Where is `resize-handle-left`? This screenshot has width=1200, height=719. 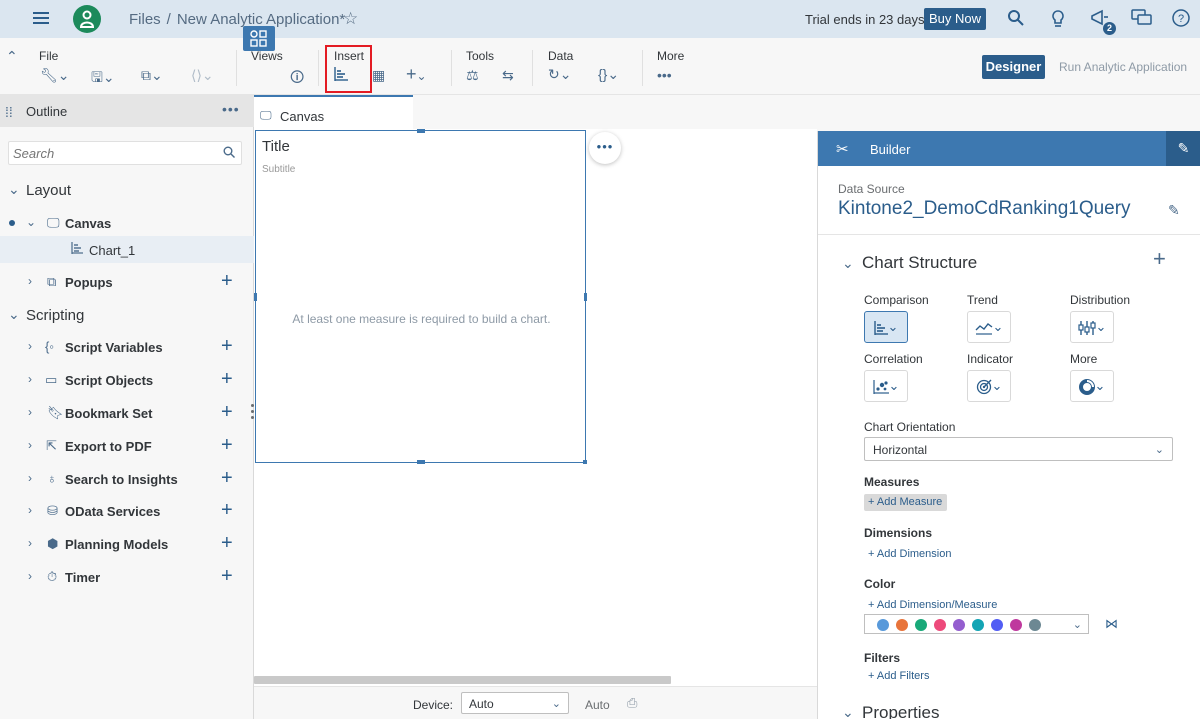
resize-handle-left is located at coordinates (255, 297).